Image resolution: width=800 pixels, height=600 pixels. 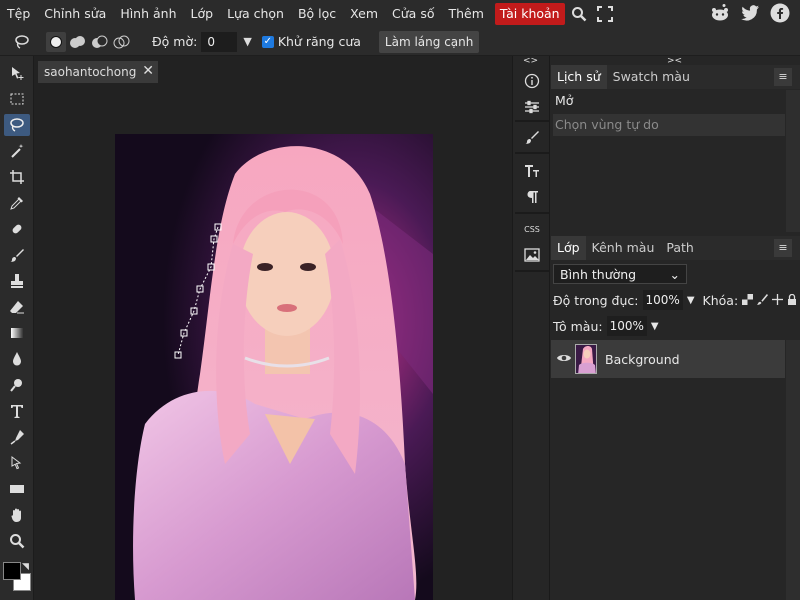 I want to click on history-panel-menu-icon: ≡, so click(x=783, y=77).